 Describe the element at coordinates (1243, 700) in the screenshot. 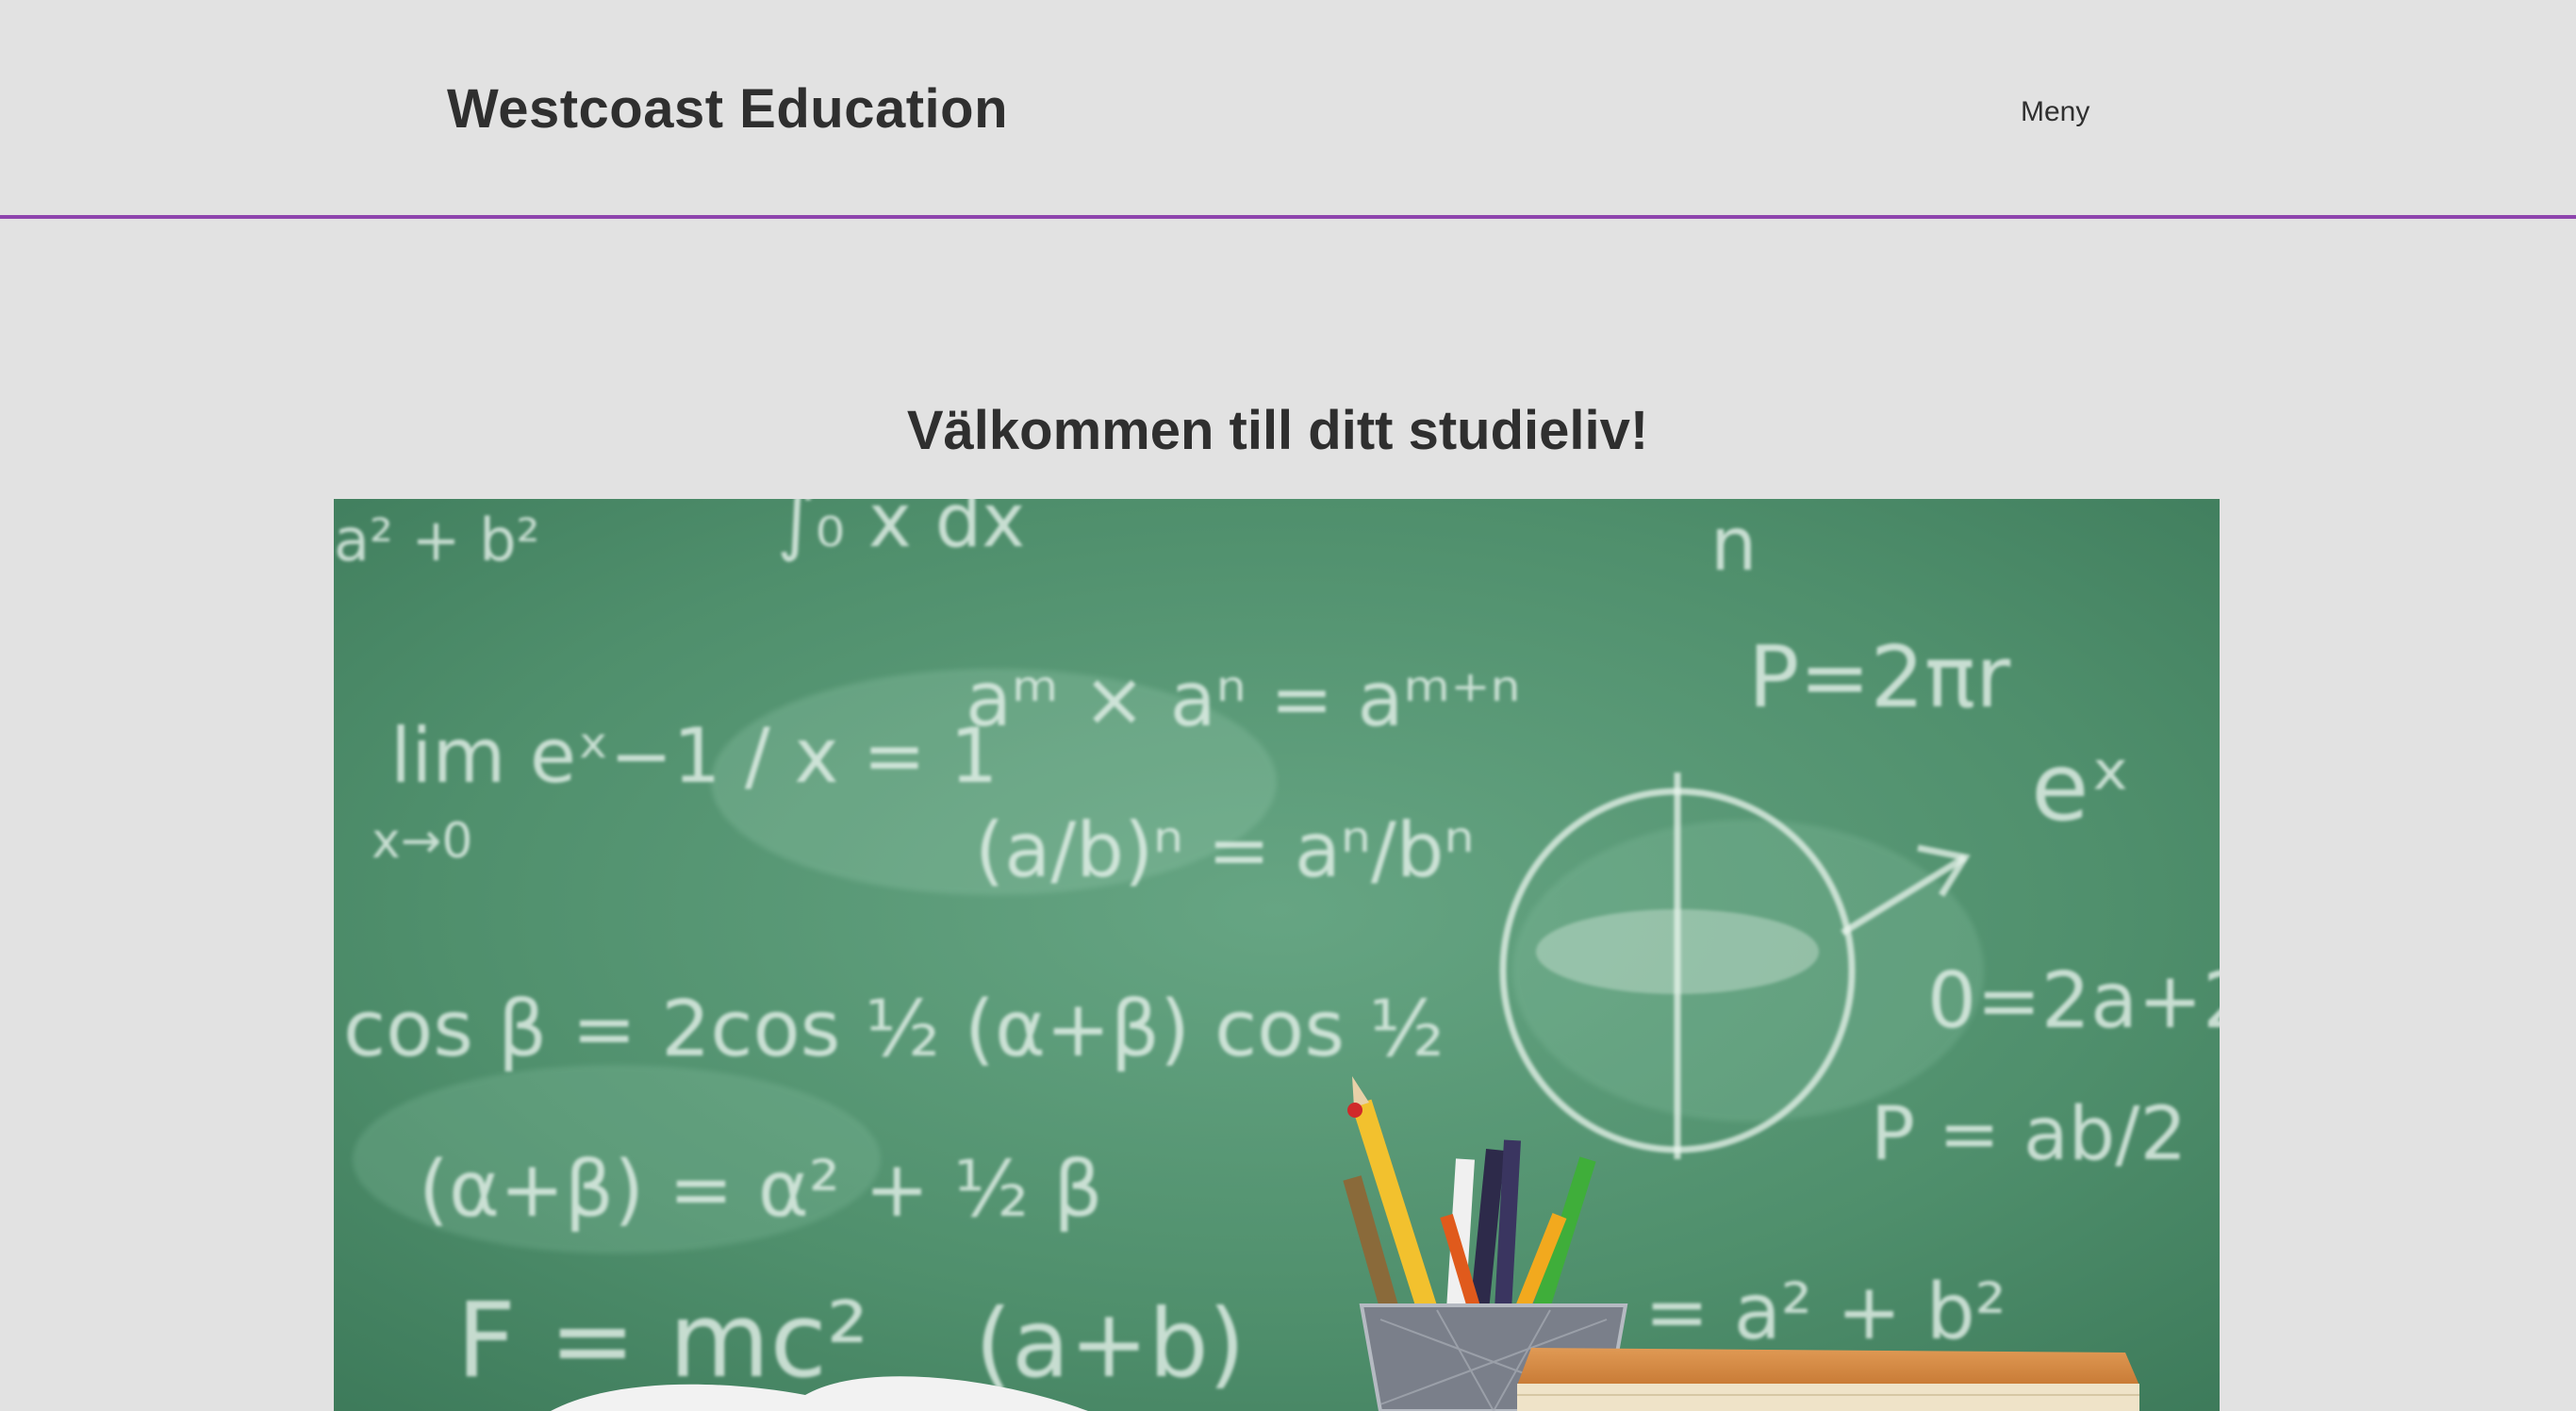

I see `formula-5: aᵐ × aⁿ = aᵐ⁺ⁿ` at that location.